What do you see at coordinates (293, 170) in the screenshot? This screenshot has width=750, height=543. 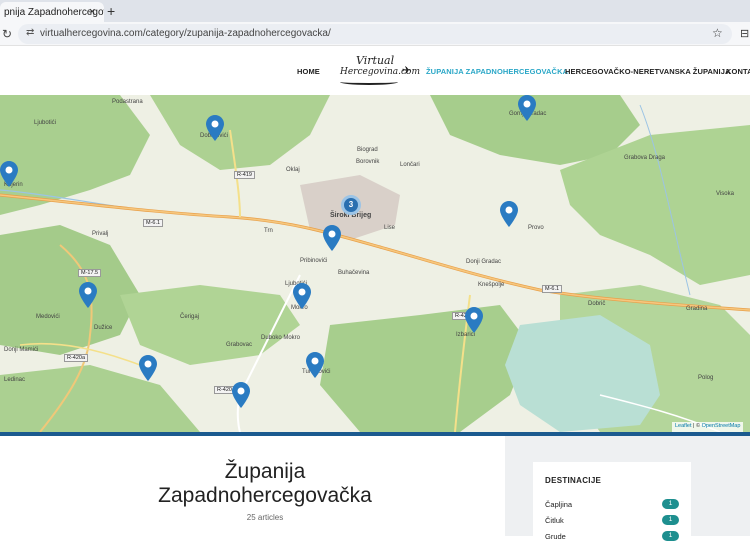 I see `map-place-label: Oklaj` at bounding box center [293, 170].